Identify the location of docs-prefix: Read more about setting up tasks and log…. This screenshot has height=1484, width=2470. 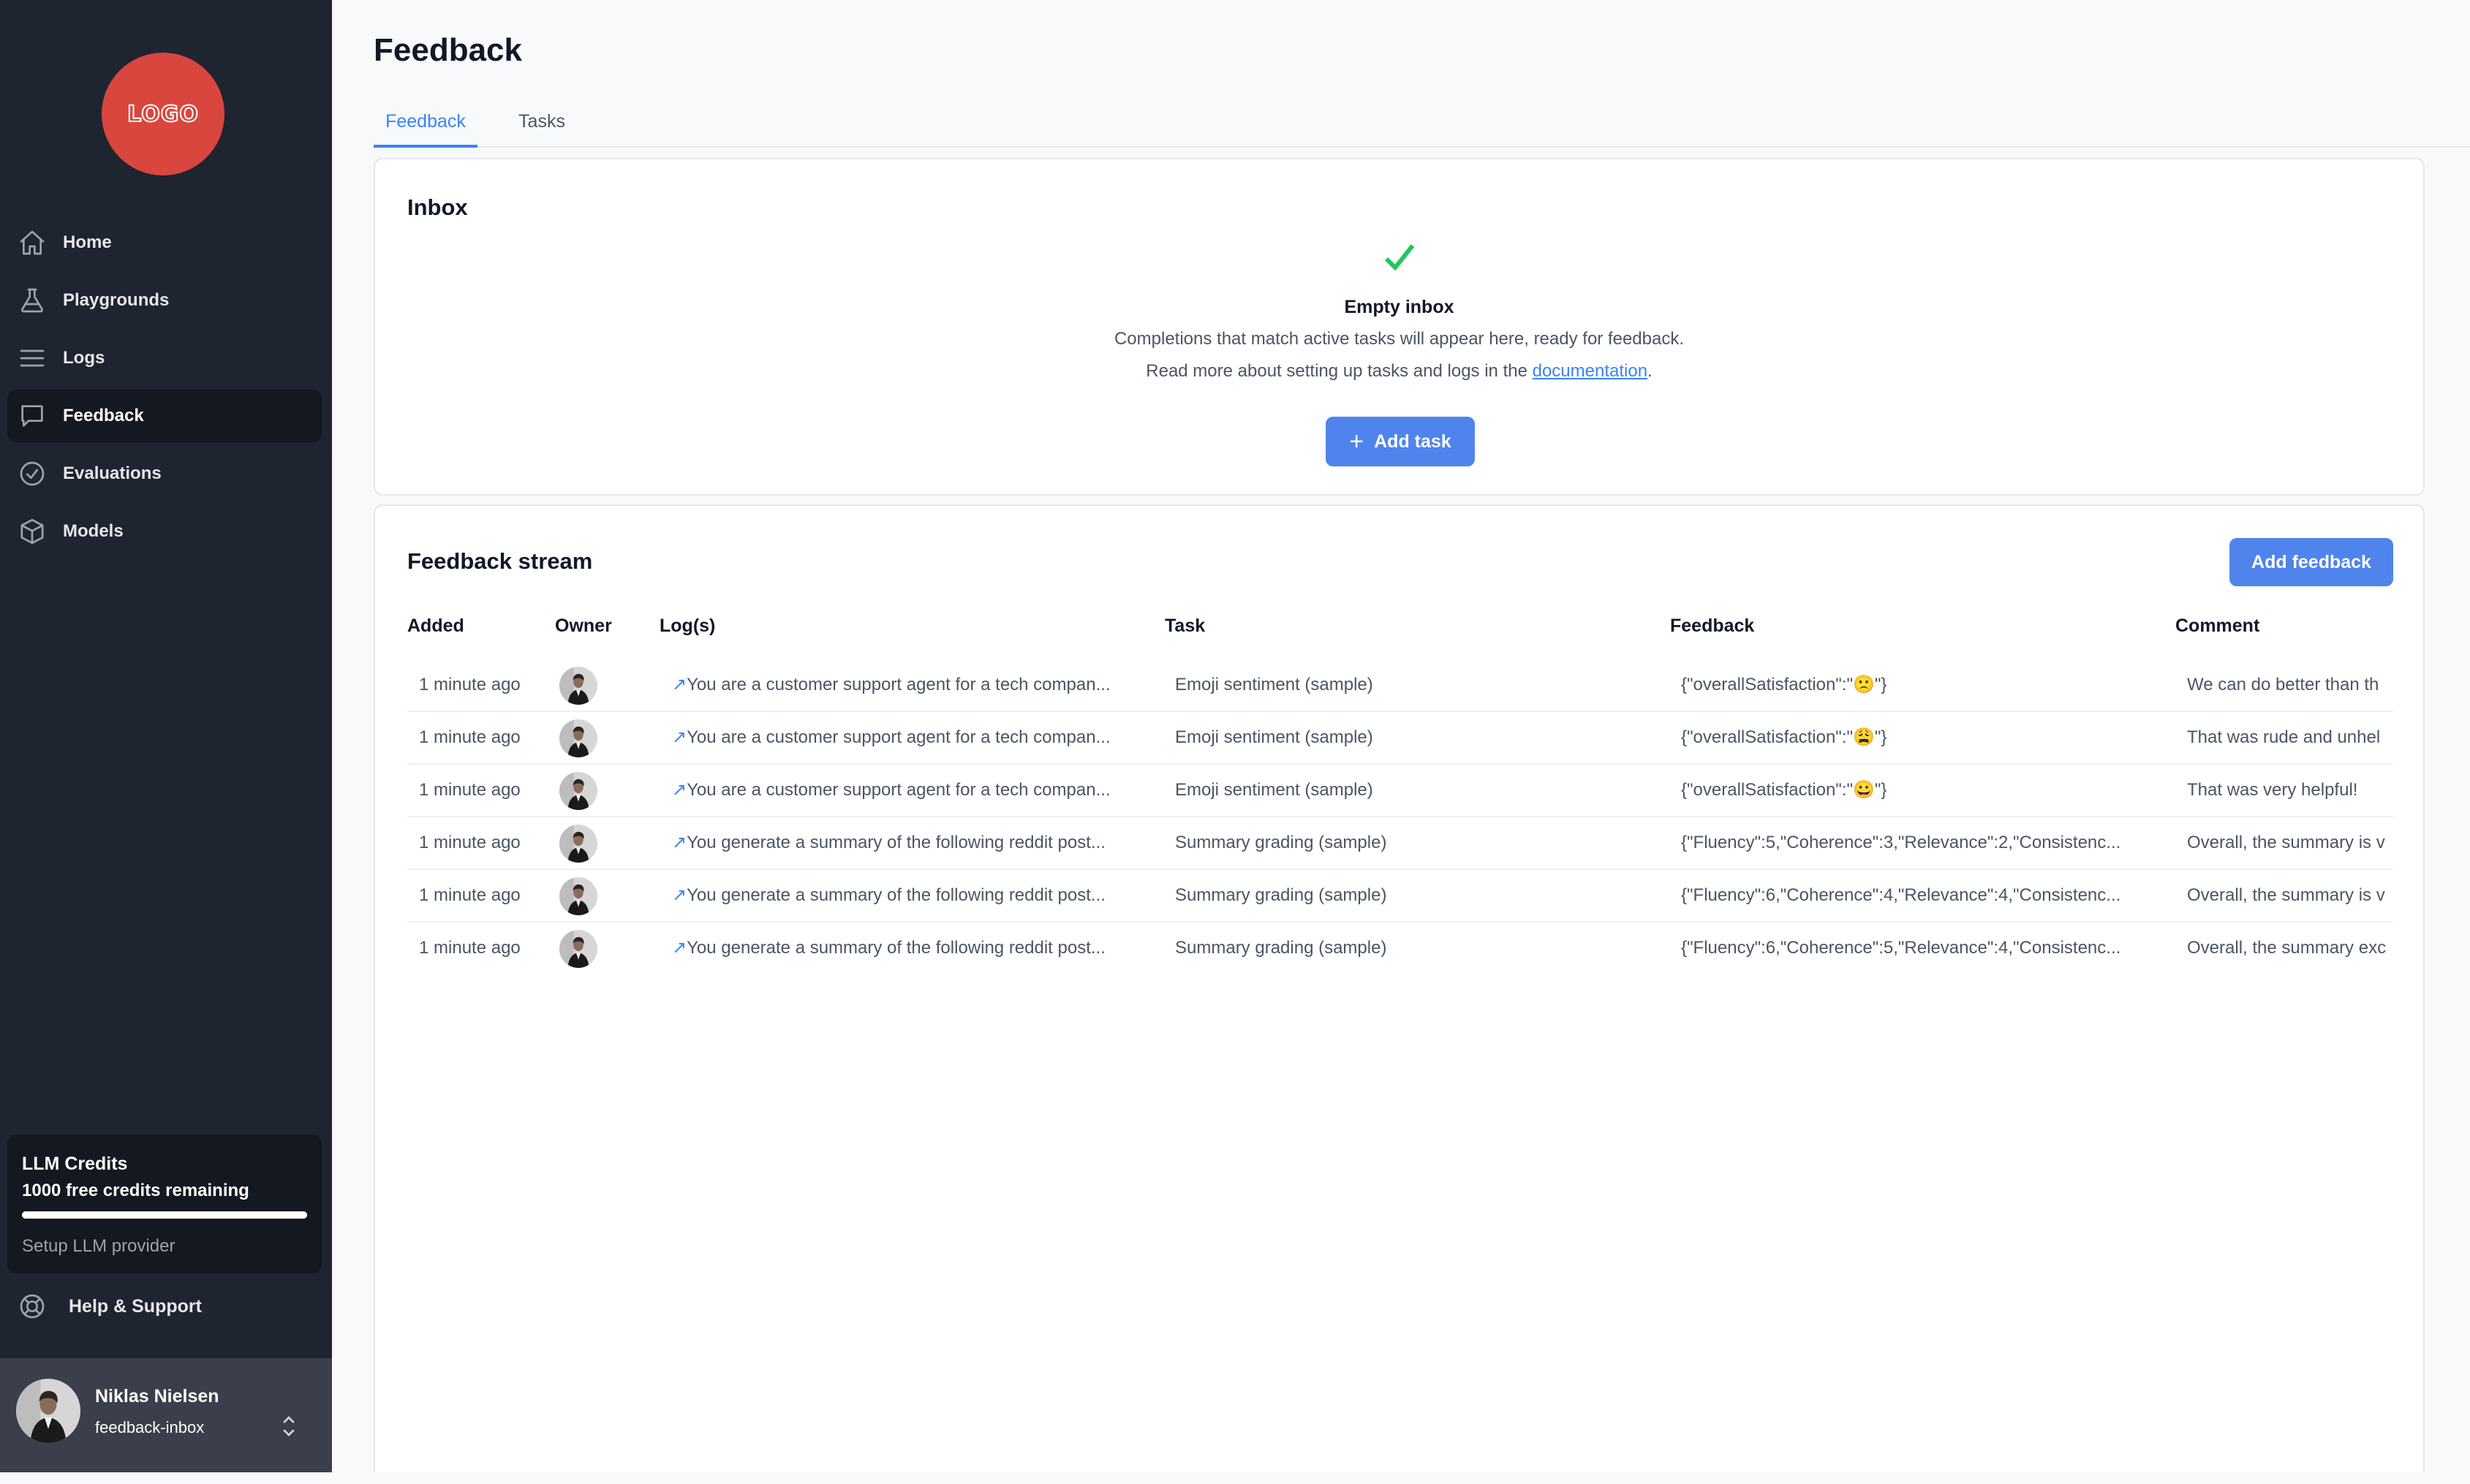
(1339, 371).